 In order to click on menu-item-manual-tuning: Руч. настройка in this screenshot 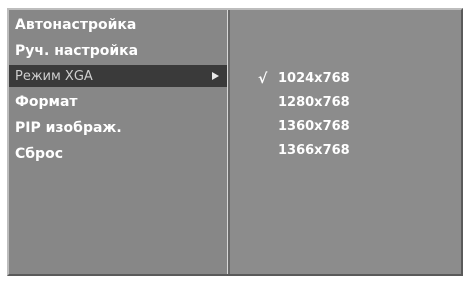, I will do `click(118, 51)`.